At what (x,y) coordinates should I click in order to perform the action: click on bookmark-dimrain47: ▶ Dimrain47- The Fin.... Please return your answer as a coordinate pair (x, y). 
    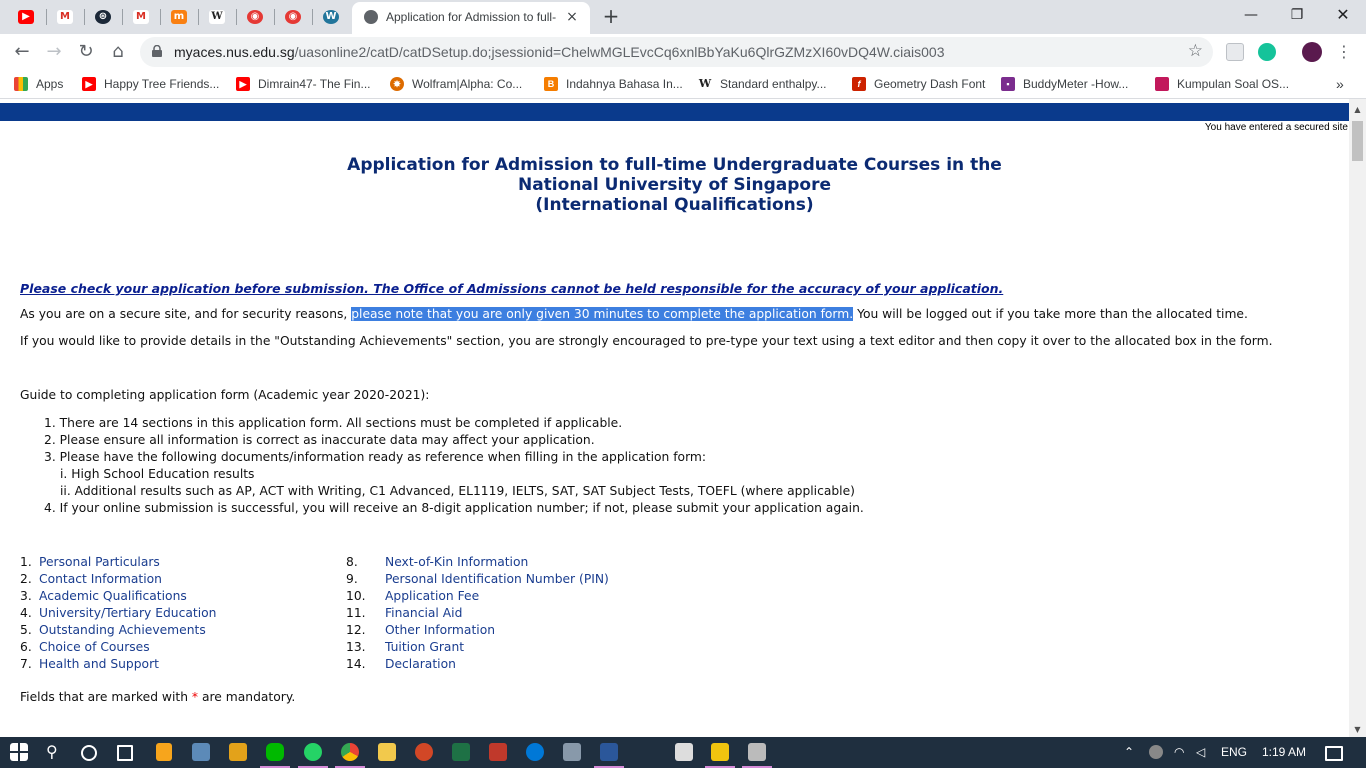
    Looking at the image, I should click on (303, 84).